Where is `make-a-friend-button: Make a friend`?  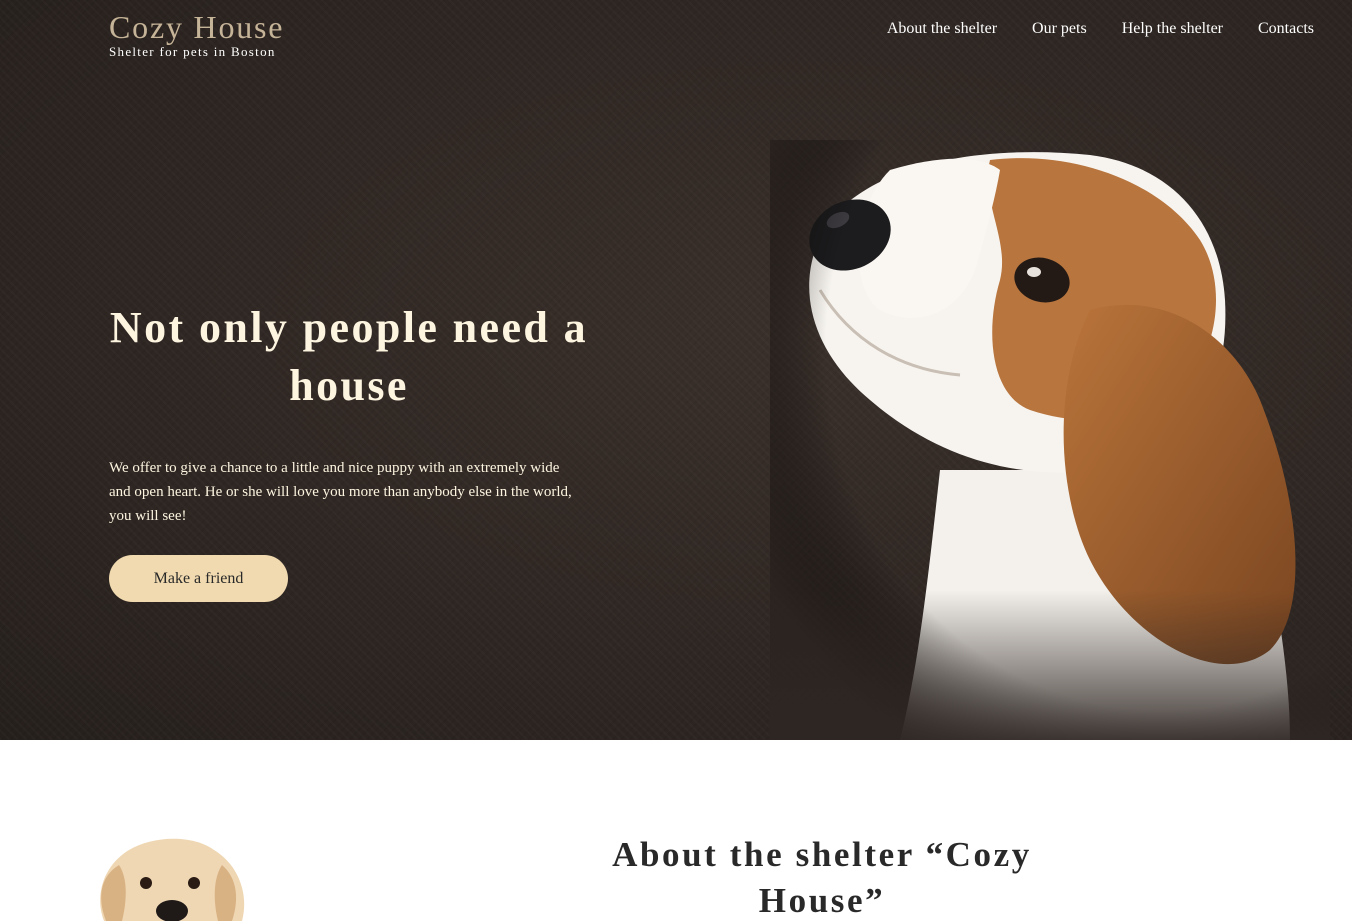
make-a-friend-button: Make a friend is located at coordinates (198, 578).